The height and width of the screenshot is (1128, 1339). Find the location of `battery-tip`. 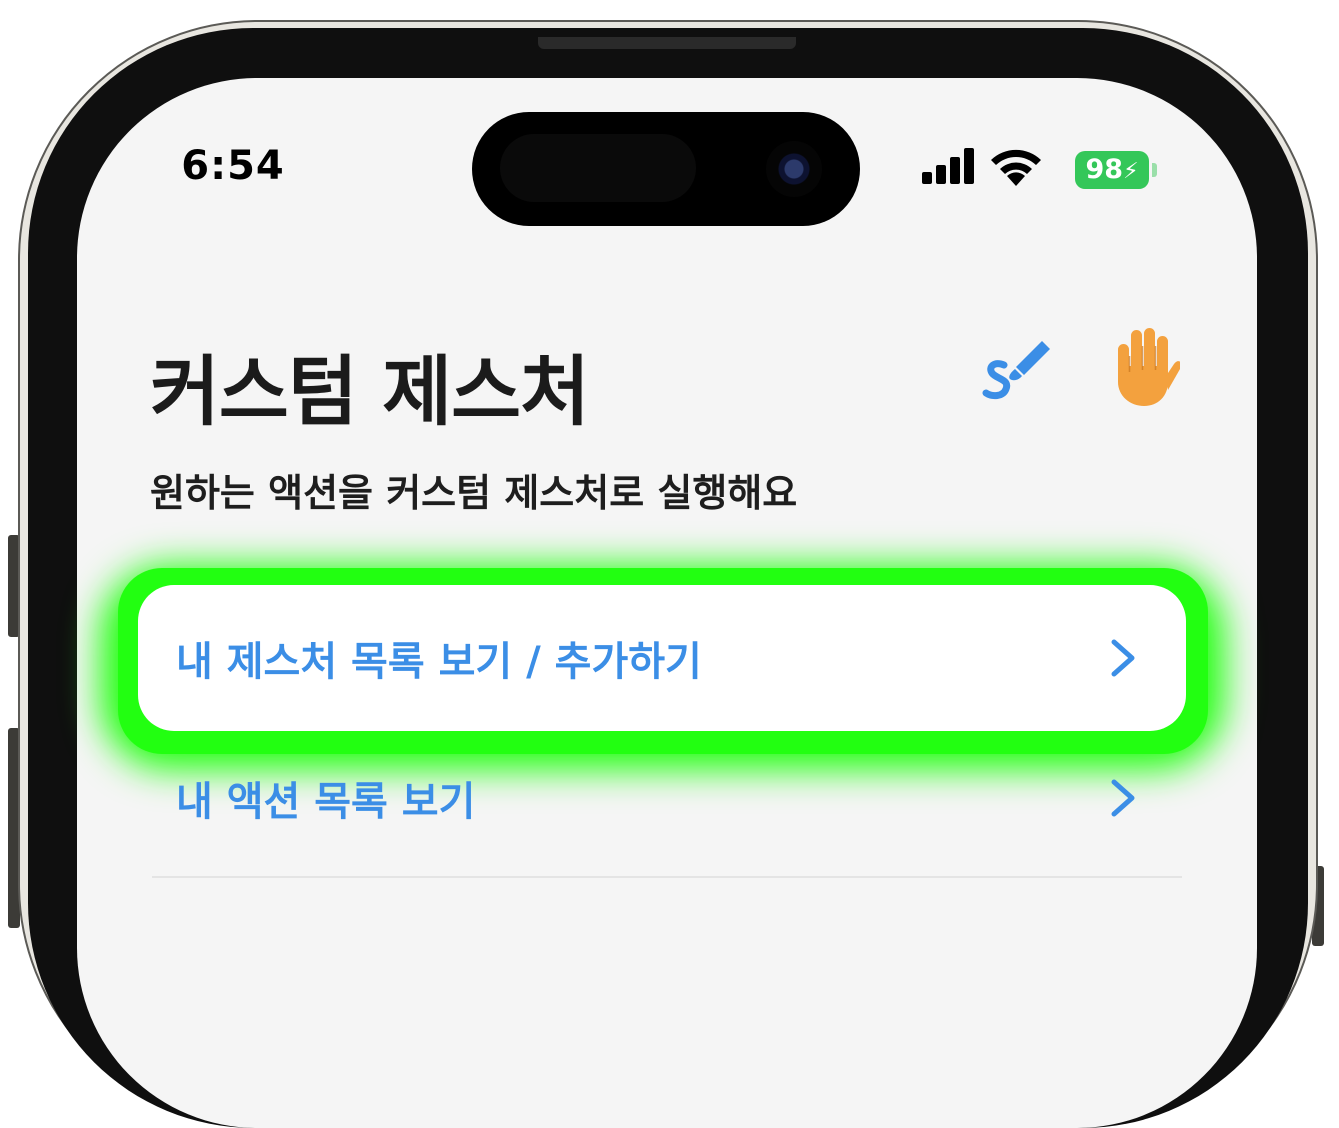

battery-tip is located at coordinates (1154, 170).